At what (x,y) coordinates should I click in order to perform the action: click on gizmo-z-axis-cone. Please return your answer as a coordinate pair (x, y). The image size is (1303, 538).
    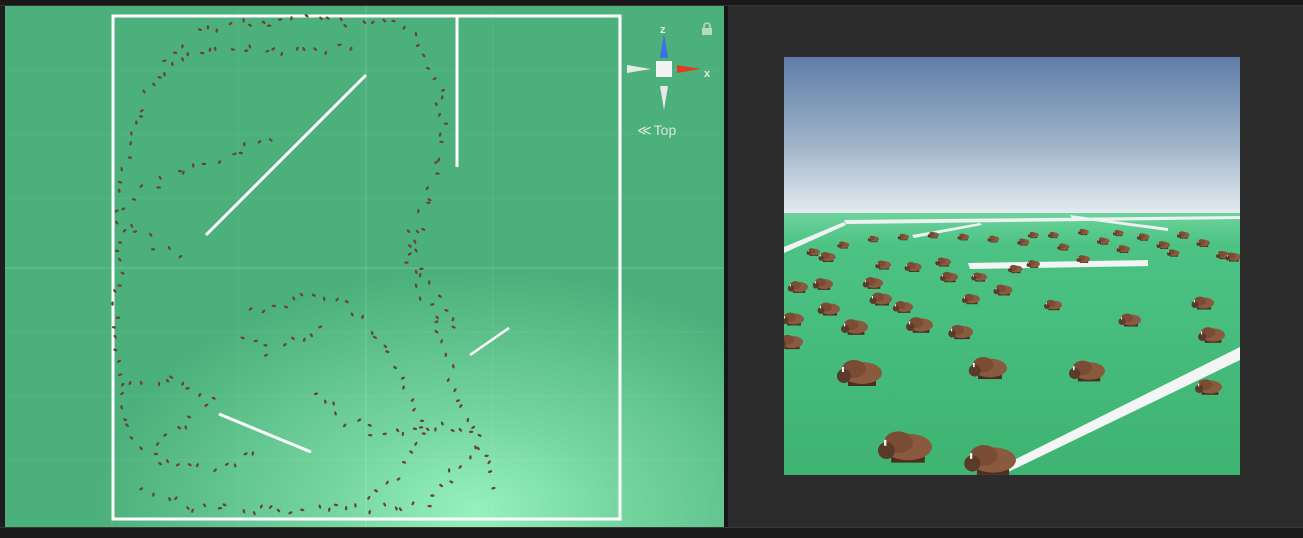
    Looking at the image, I should click on (664, 46).